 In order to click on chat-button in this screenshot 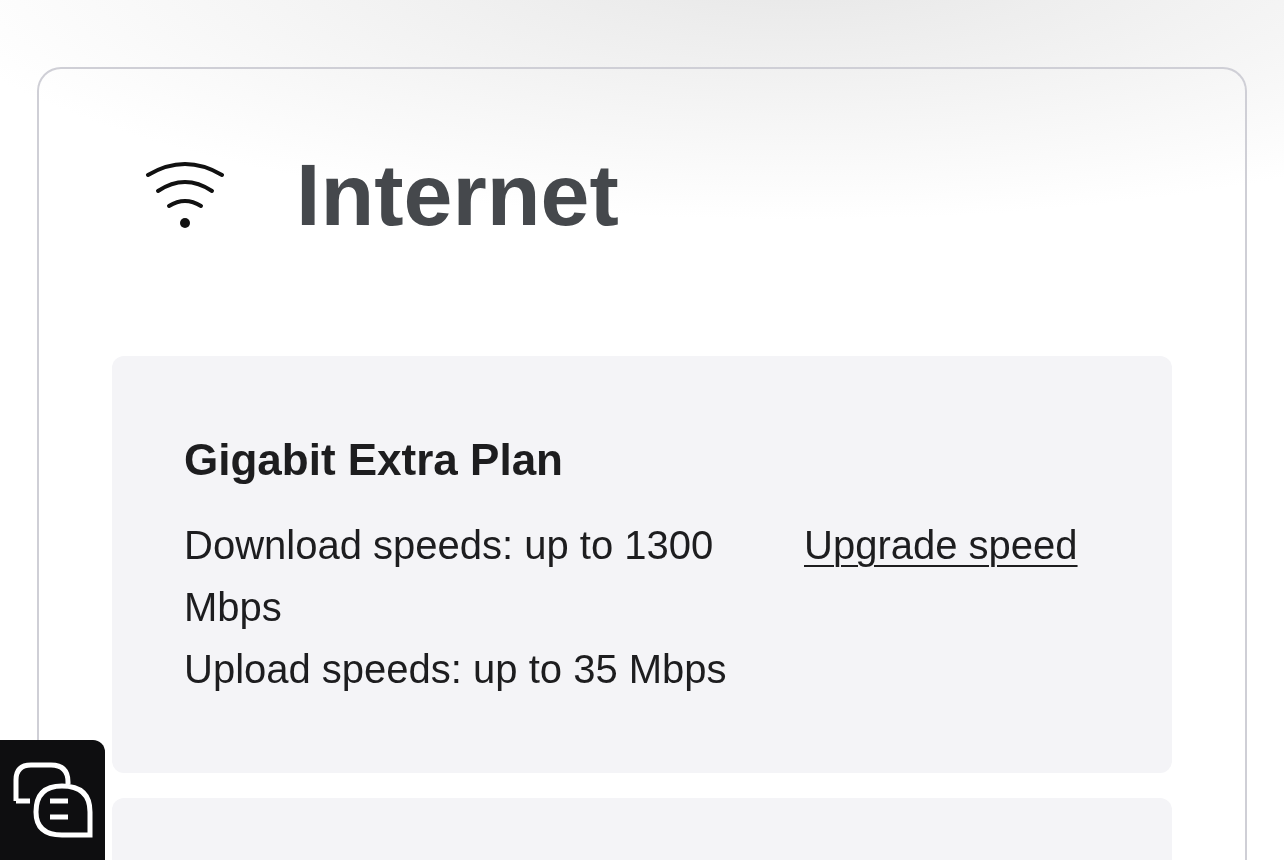, I will do `click(52, 800)`.